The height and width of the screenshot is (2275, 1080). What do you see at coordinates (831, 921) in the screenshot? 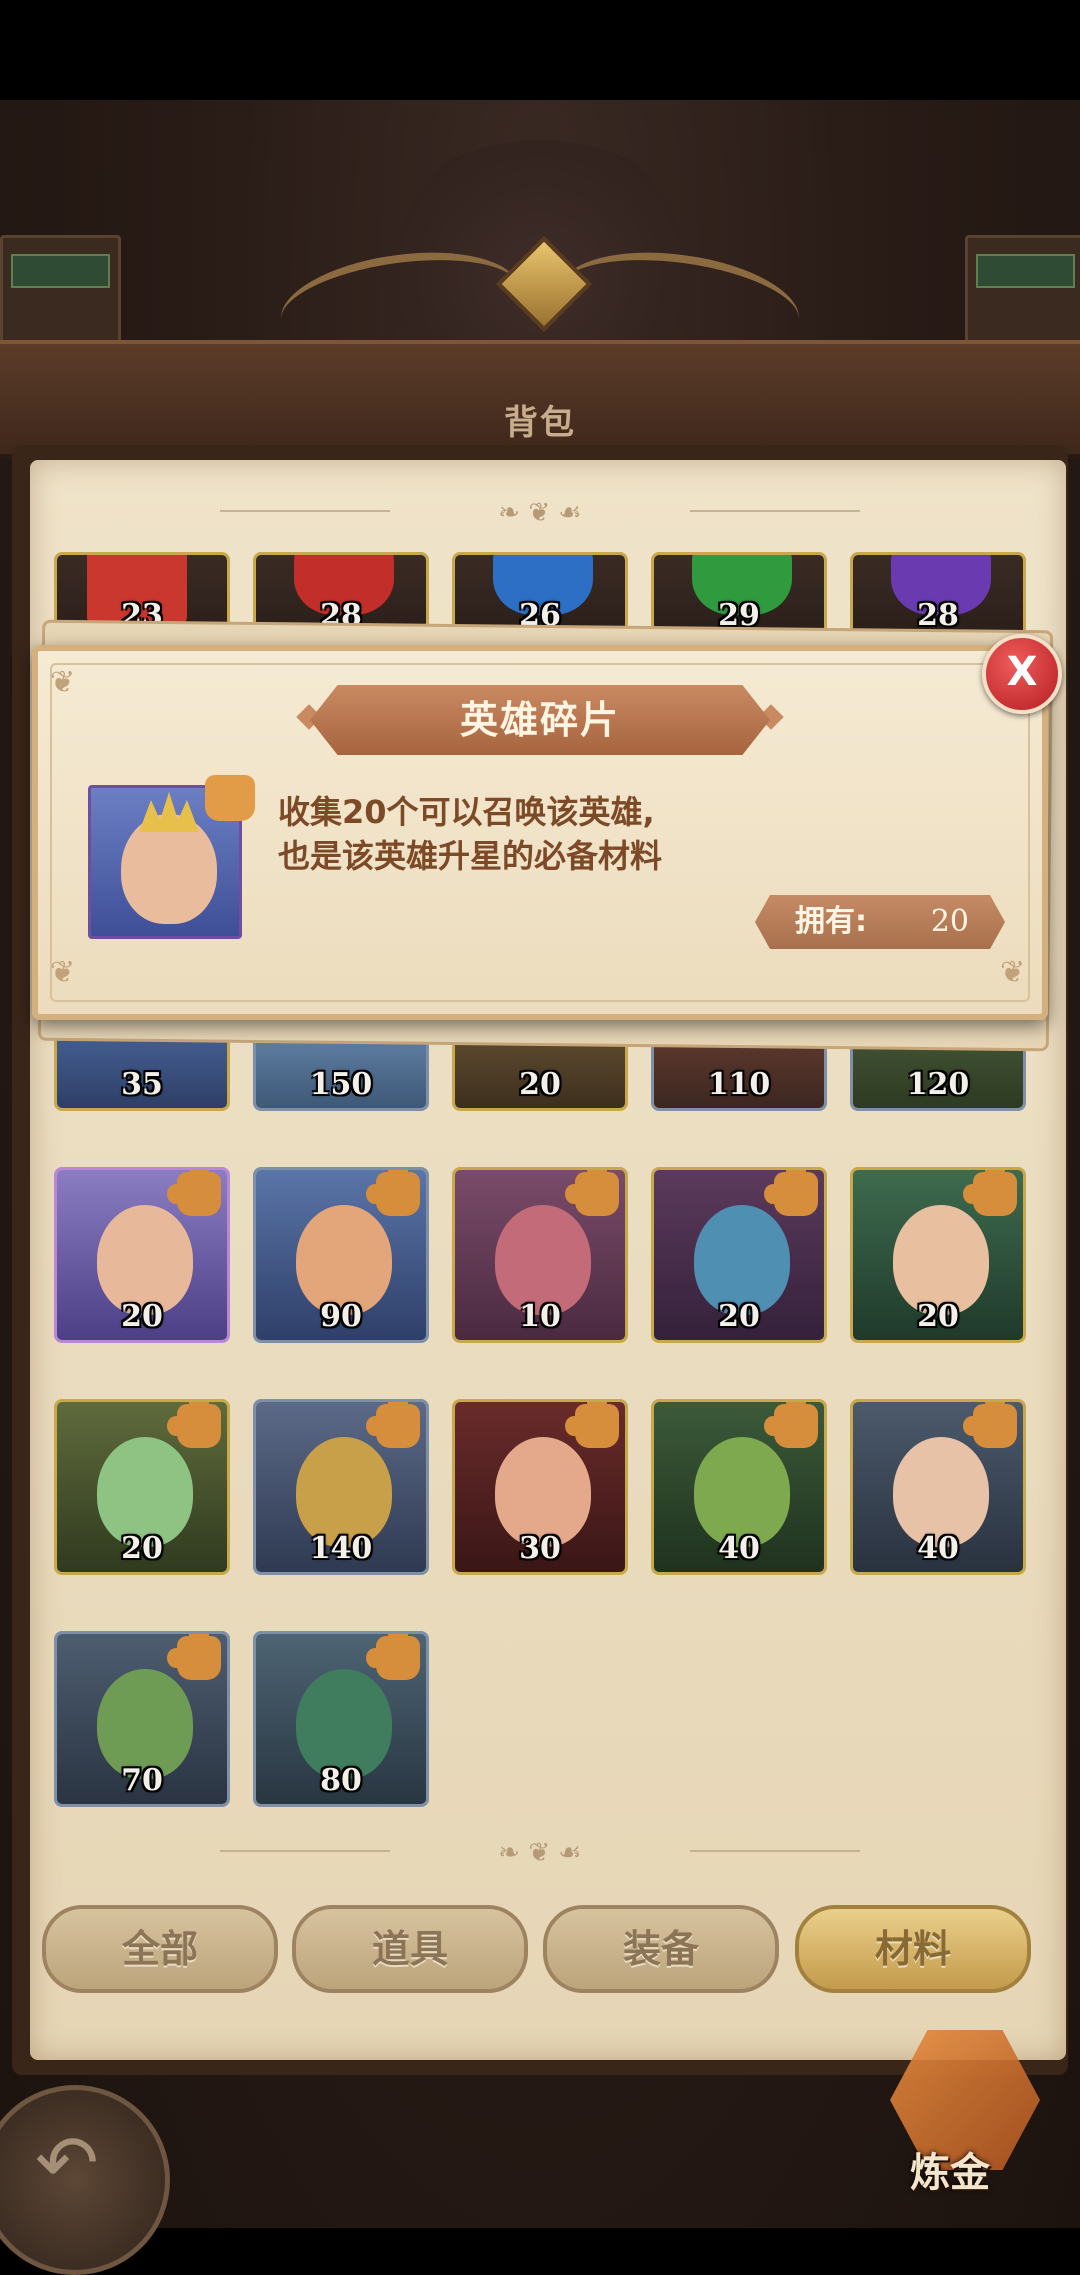
I see `owned-label: 拥有:` at bounding box center [831, 921].